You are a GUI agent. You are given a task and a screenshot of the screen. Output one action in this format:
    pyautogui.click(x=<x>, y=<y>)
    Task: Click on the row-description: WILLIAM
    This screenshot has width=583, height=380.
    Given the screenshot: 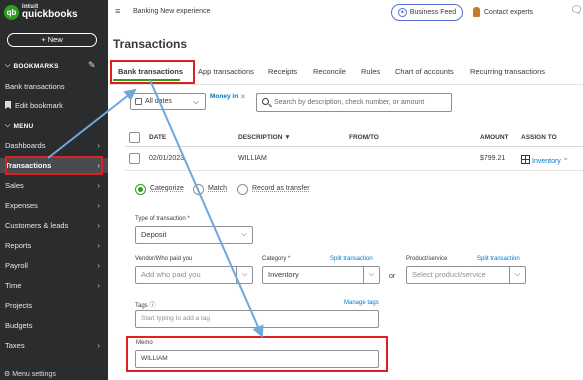 What is the action you would take?
    pyautogui.click(x=252, y=158)
    